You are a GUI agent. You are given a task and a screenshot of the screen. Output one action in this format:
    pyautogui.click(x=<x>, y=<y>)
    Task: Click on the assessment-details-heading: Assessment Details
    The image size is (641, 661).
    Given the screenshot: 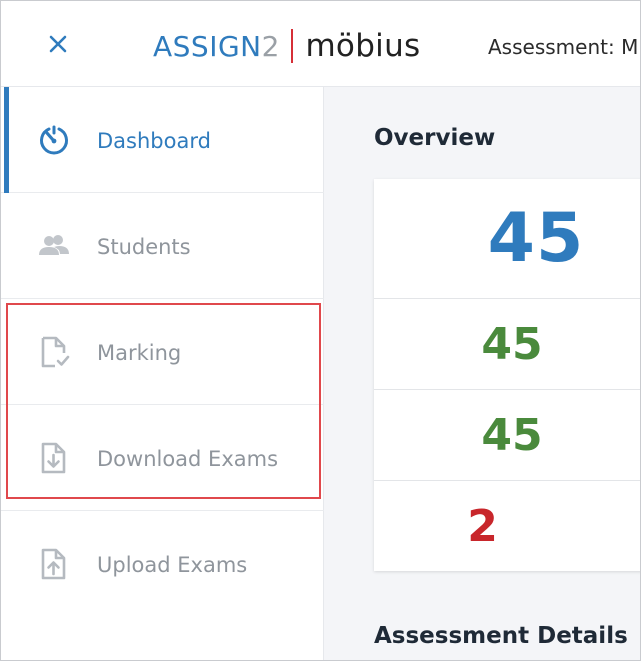 What is the action you would take?
    pyautogui.click(x=501, y=636)
    